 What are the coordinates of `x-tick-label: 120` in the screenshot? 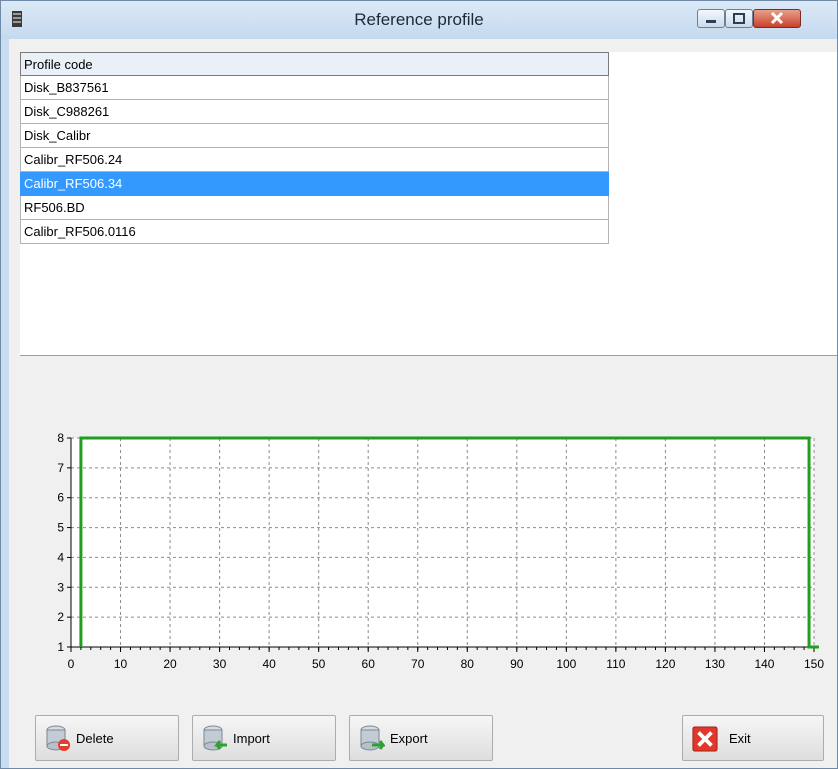 It's located at (665, 664).